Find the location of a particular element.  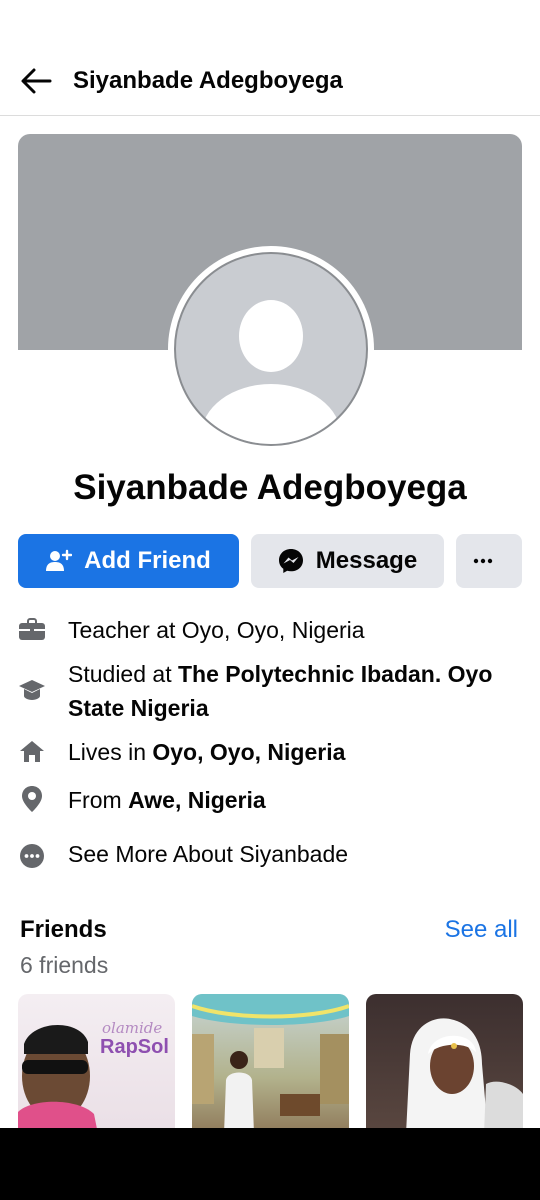

thumb-script-text: olamide is located at coordinates (132, 1028).